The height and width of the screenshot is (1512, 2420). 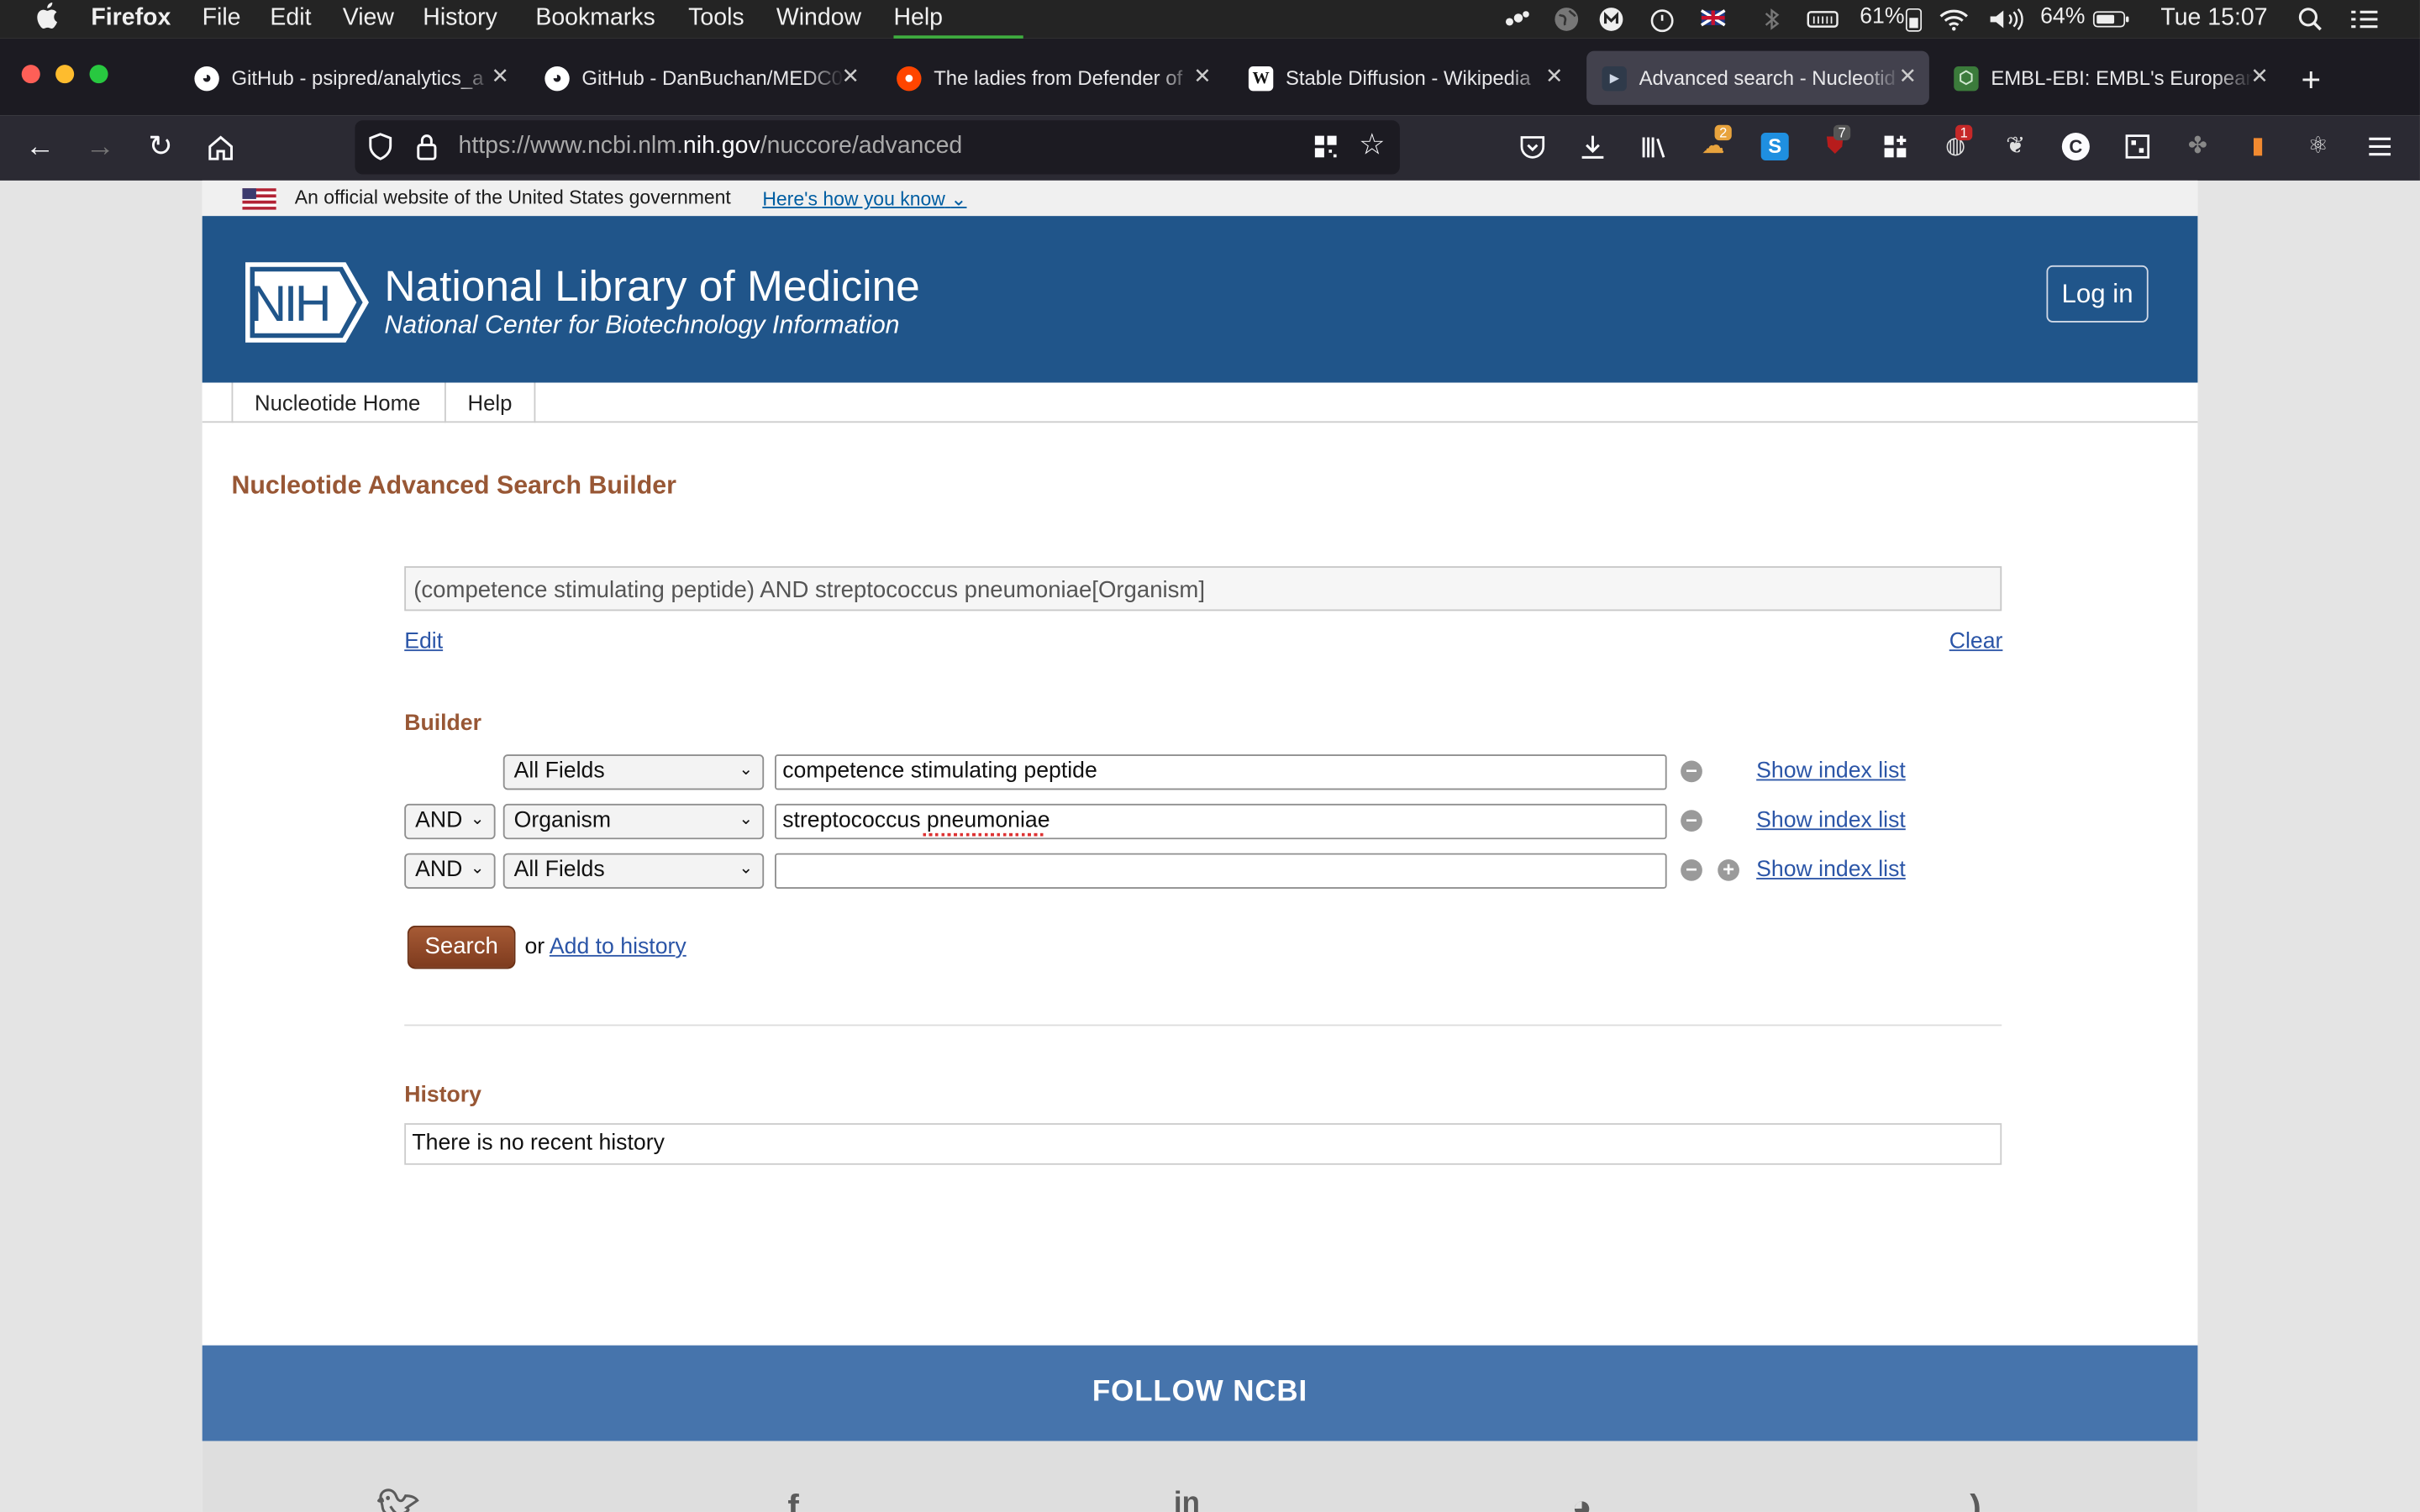 What do you see at coordinates (1713, 19) in the screenshot?
I see `uk-flag-keyboard-icon` at bounding box center [1713, 19].